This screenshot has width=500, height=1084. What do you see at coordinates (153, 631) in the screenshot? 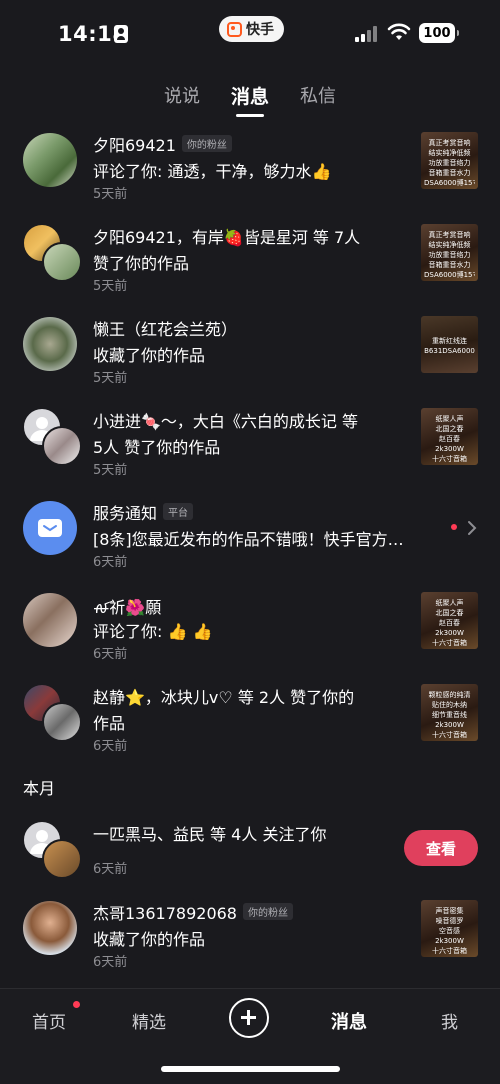
I see `message-action: 评论了你: 👍 👍` at bounding box center [153, 631].